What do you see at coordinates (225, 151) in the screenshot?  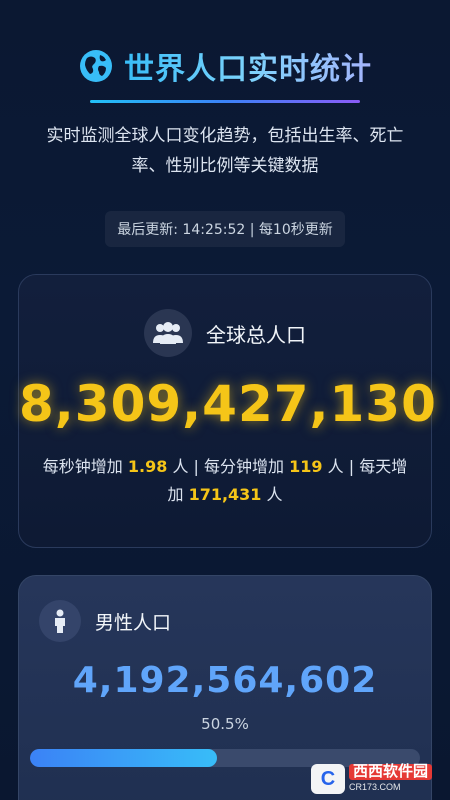 I see `page-subtitle: 实时监测全球人口变化趋势，包括出生率、死亡率、性别比例等关键数据` at bounding box center [225, 151].